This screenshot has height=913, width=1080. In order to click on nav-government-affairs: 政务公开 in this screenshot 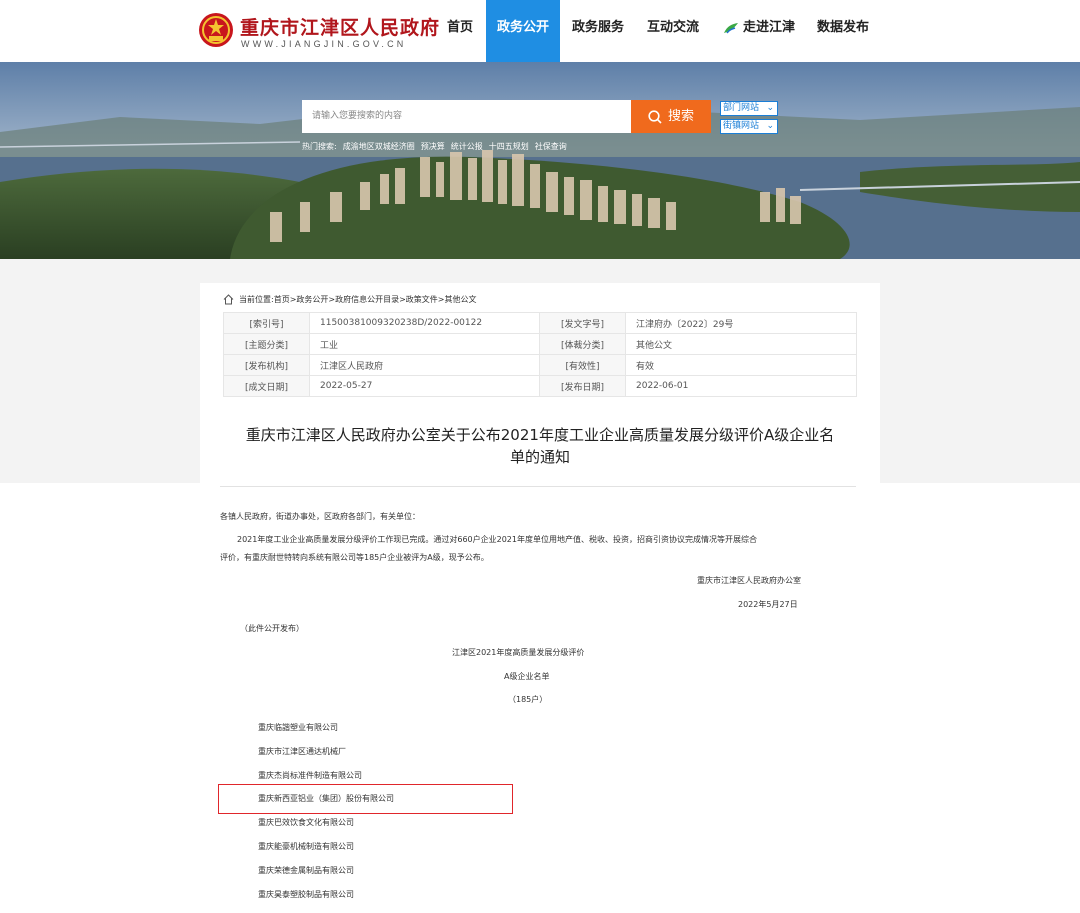, I will do `click(523, 31)`.